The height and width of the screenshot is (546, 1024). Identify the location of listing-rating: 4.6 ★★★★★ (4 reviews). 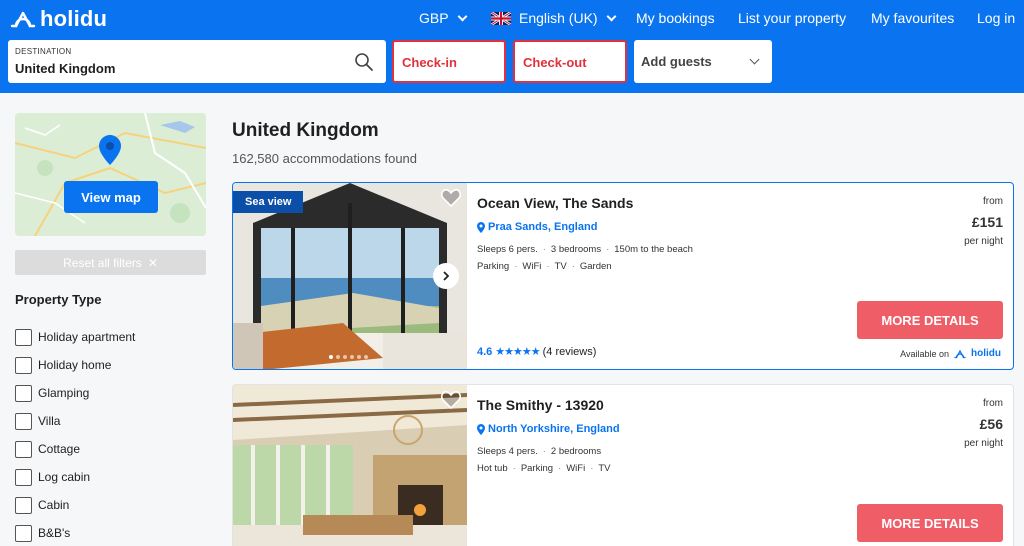
(536, 352).